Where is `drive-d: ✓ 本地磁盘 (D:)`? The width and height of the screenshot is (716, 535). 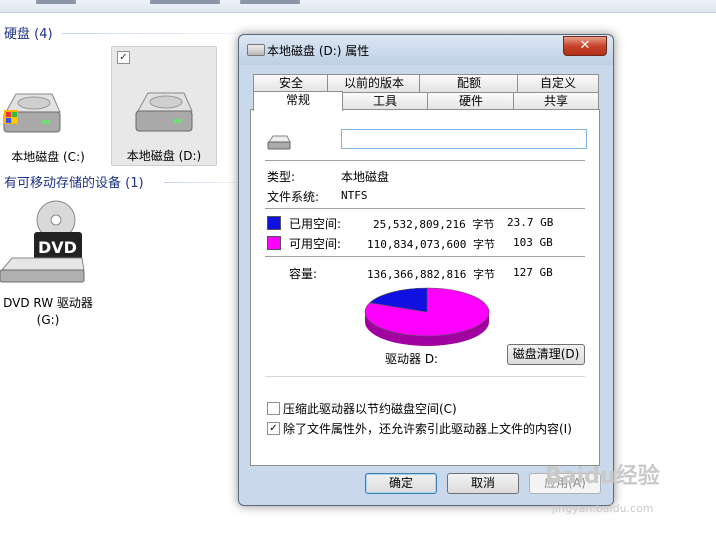 drive-d: ✓ 本地磁盘 (D:) is located at coordinates (164, 106).